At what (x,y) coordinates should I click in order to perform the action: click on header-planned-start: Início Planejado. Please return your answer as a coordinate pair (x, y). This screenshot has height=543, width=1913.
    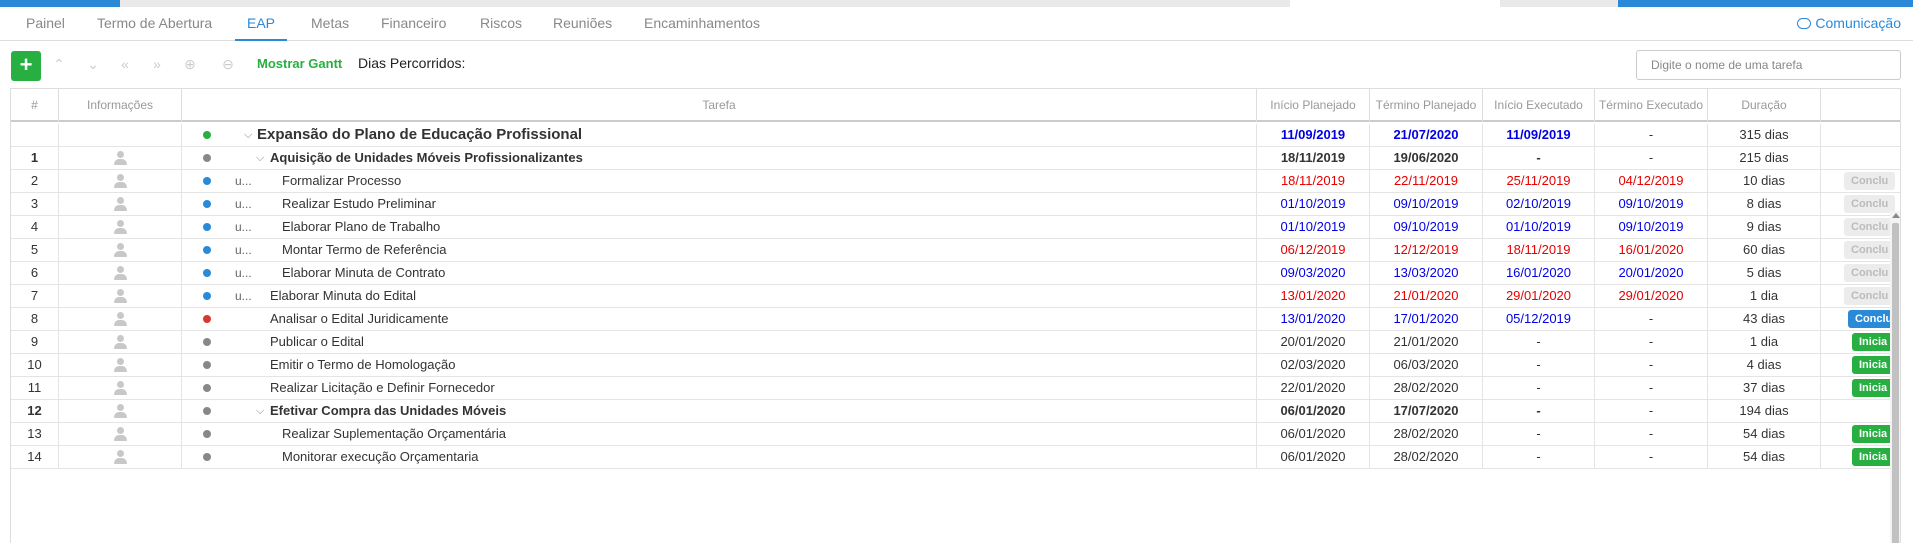
    Looking at the image, I should click on (1313, 105).